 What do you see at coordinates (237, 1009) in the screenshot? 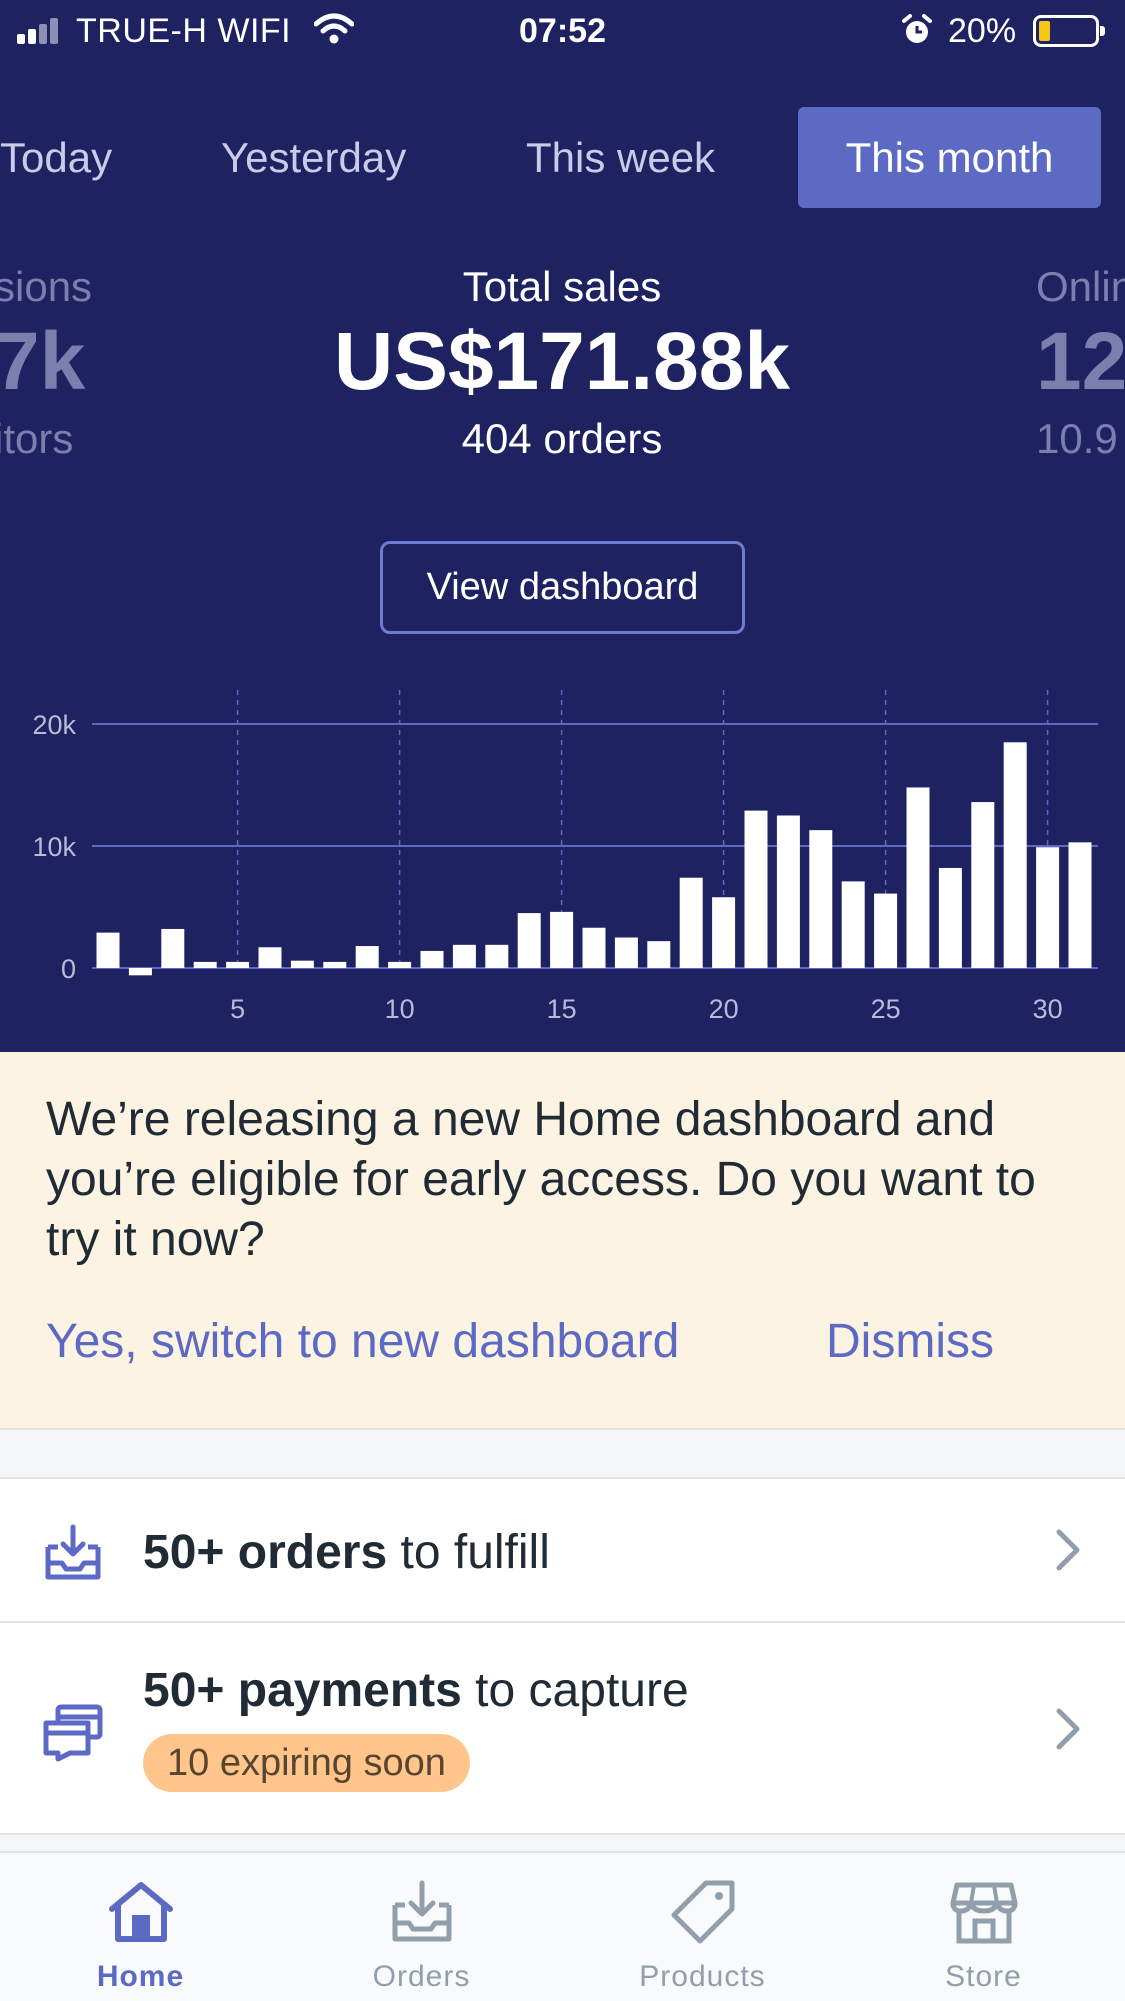
I see `chart-x-tick-label: 5` at bounding box center [237, 1009].